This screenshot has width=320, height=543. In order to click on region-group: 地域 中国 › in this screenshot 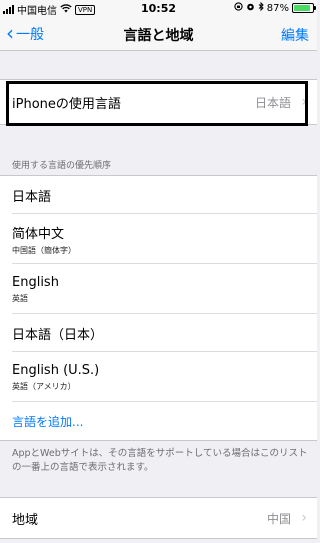, I will do `click(158, 518)`.